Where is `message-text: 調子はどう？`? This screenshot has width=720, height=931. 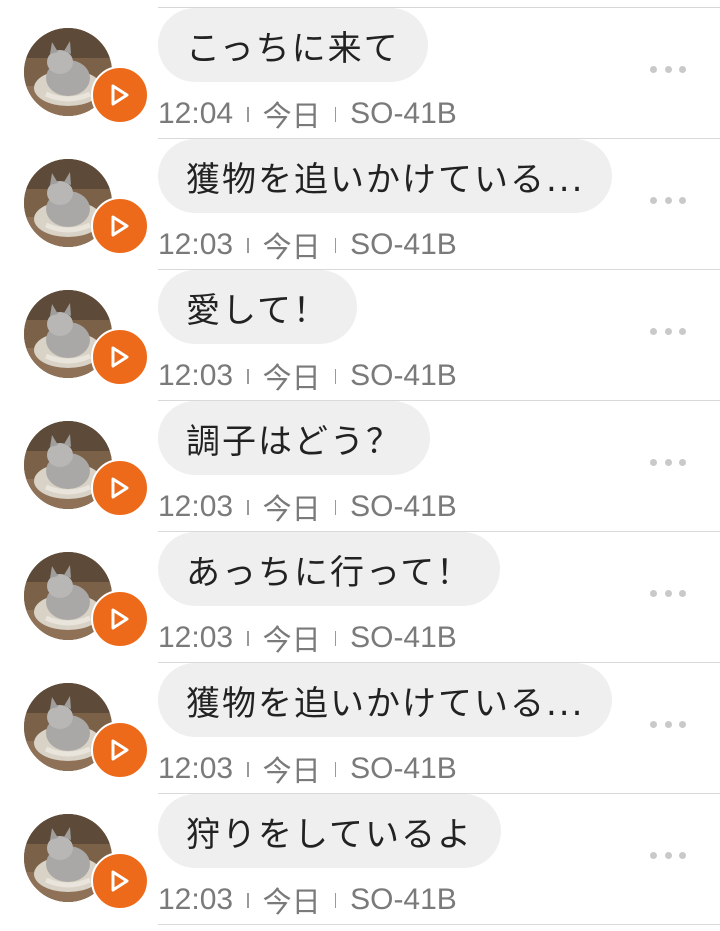 message-text: 調子はどう？ is located at coordinates (294, 441).